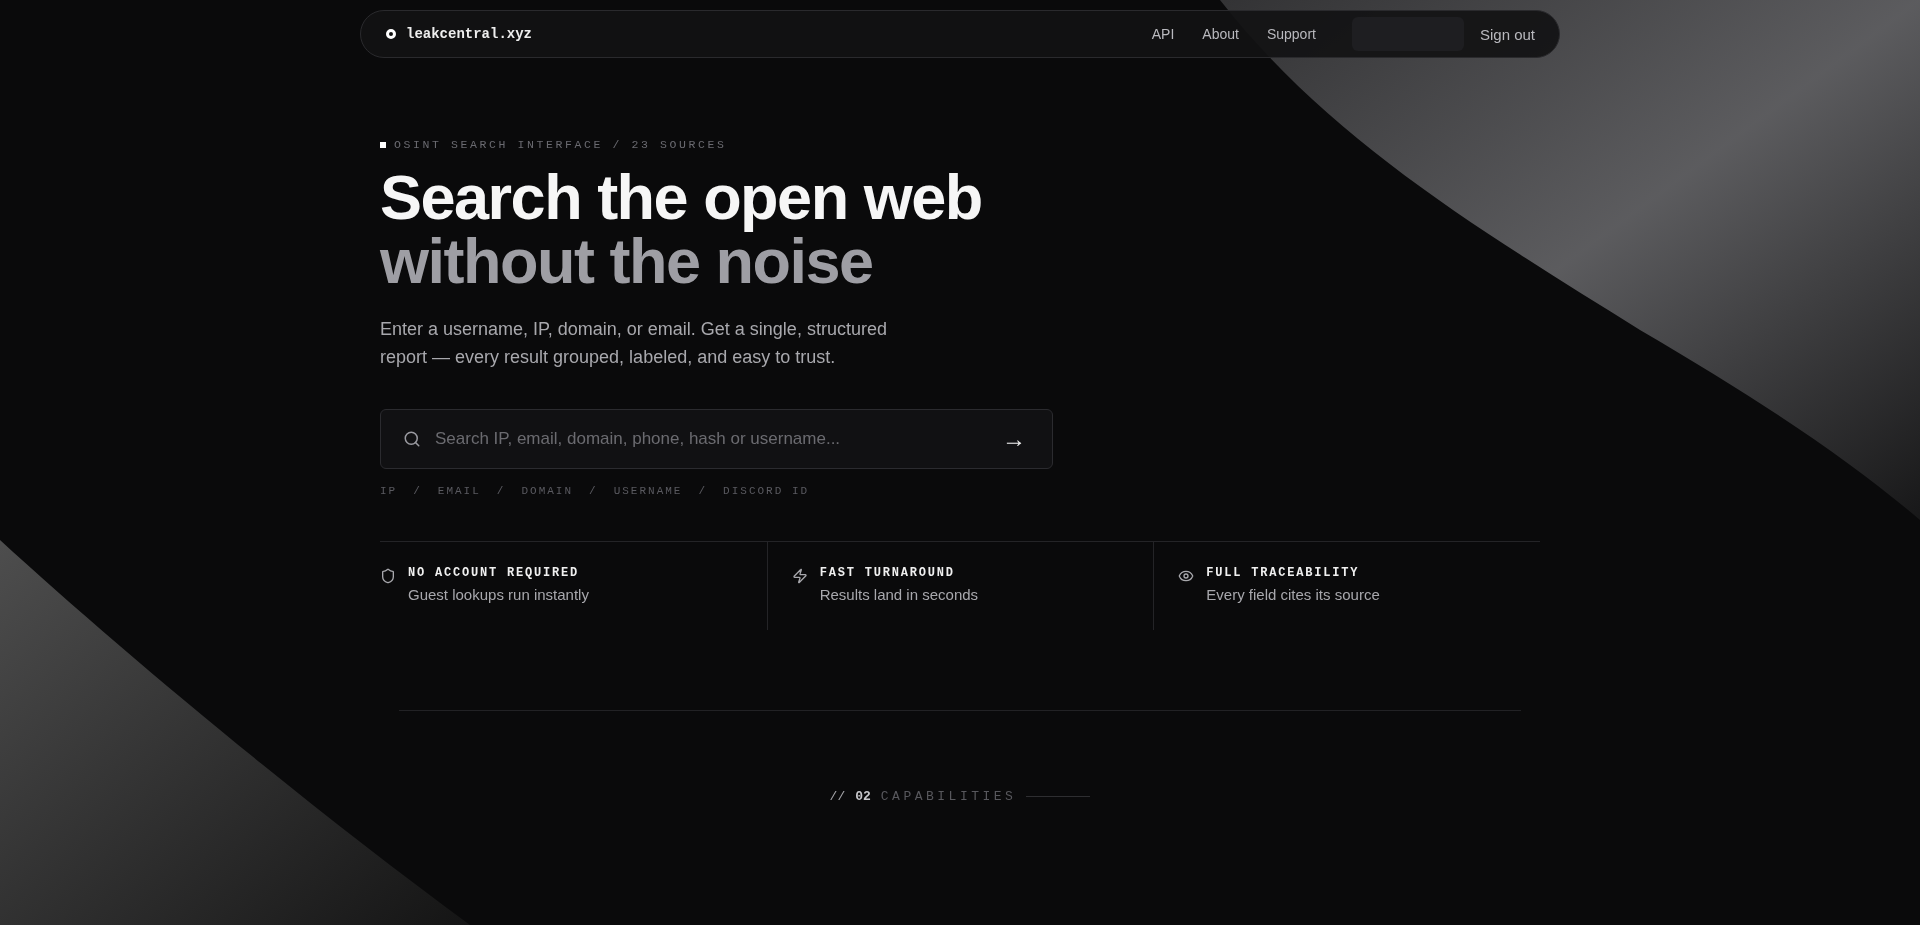  I want to click on shield-icon, so click(388, 576).